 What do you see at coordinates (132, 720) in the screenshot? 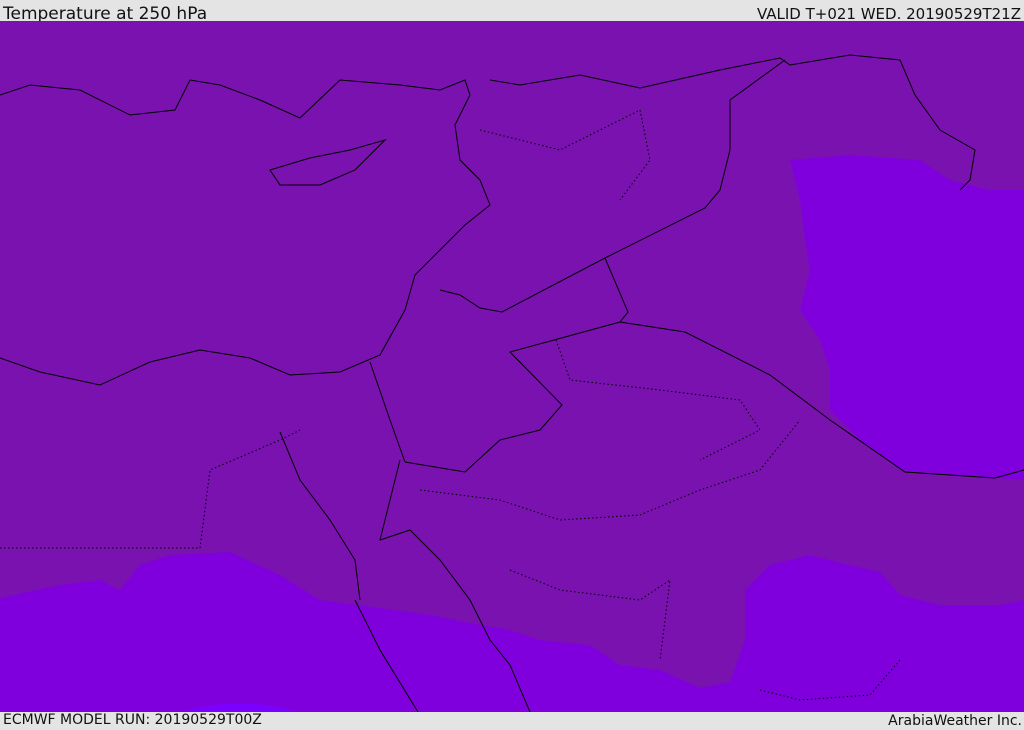
I see `model-run-label: ECMWF MODEL RUN: 20190529T00Z` at bounding box center [132, 720].